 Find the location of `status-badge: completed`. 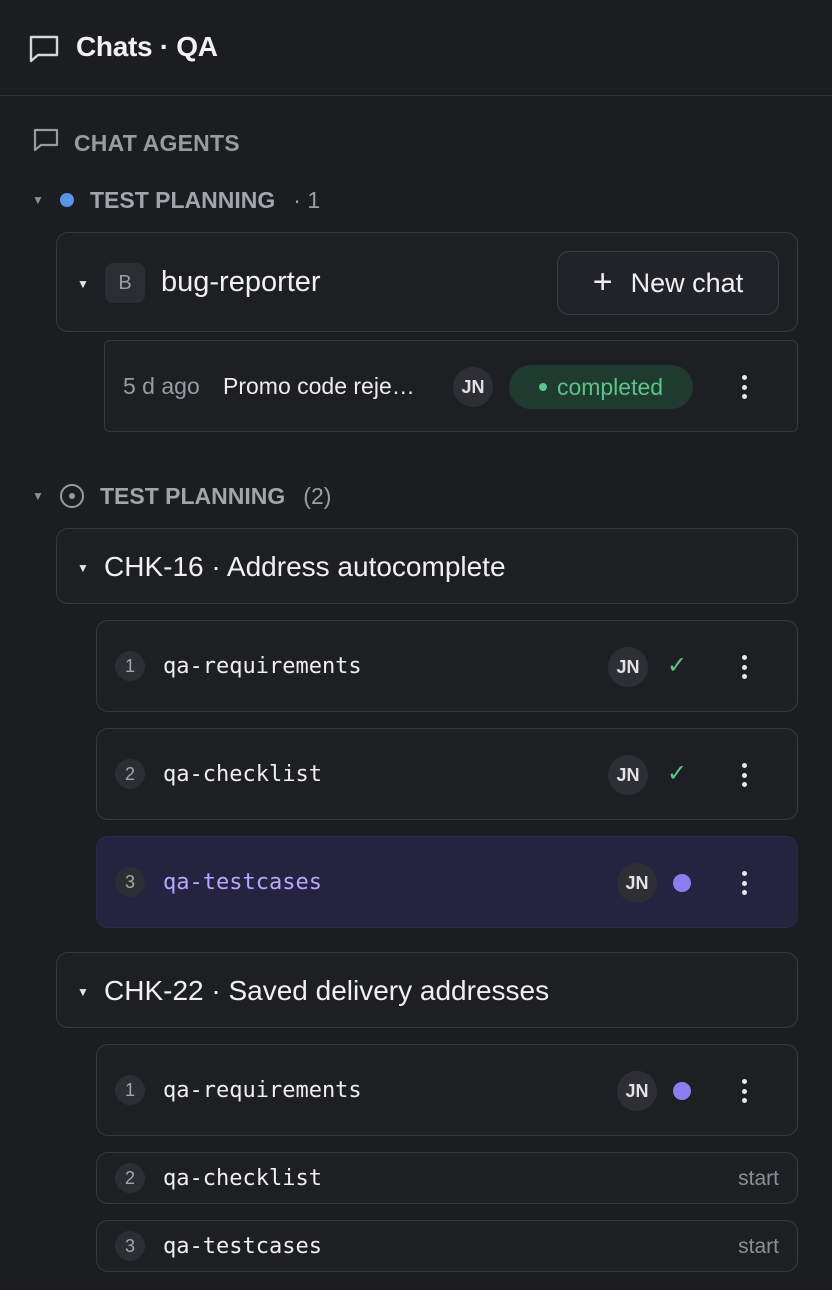

status-badge: completed is located at coordinates (601, 387).